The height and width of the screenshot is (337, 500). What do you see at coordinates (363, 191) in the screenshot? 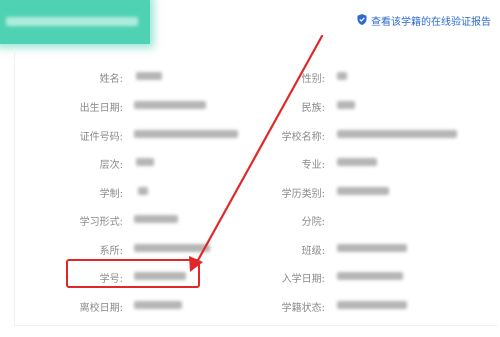
I see `value-degree-type-redacted` at bounding box center [363, 191].